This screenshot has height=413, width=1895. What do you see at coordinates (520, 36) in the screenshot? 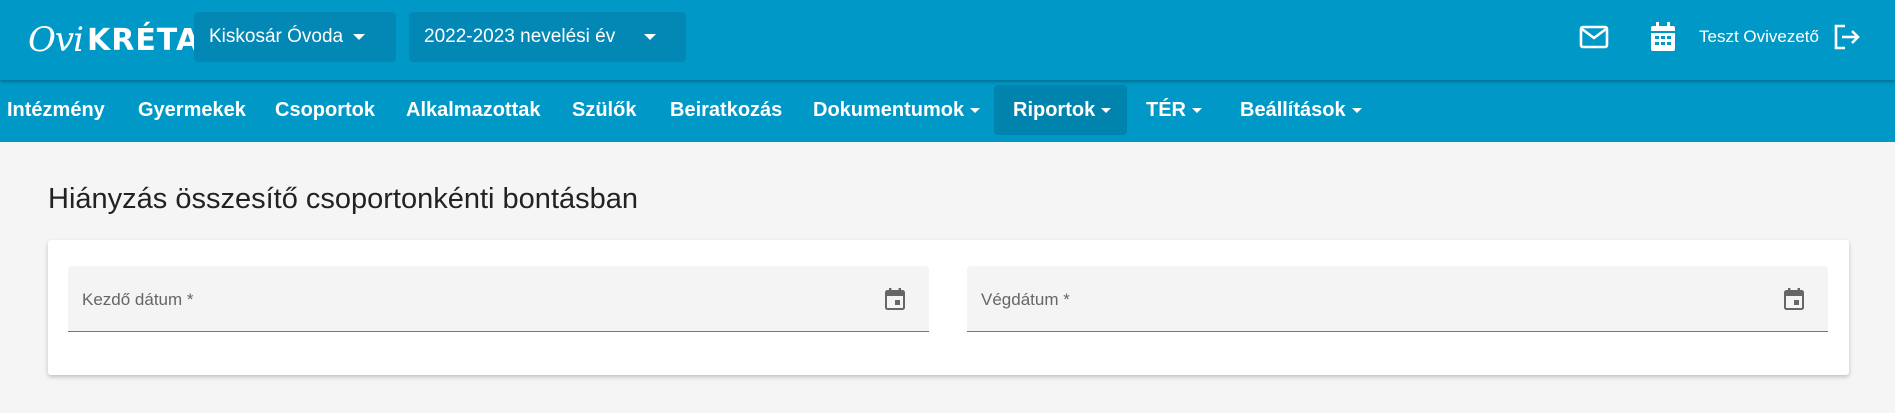
I see `year-selector-label: 2022-2023 nevelési év` at bounding box center [520, 36].